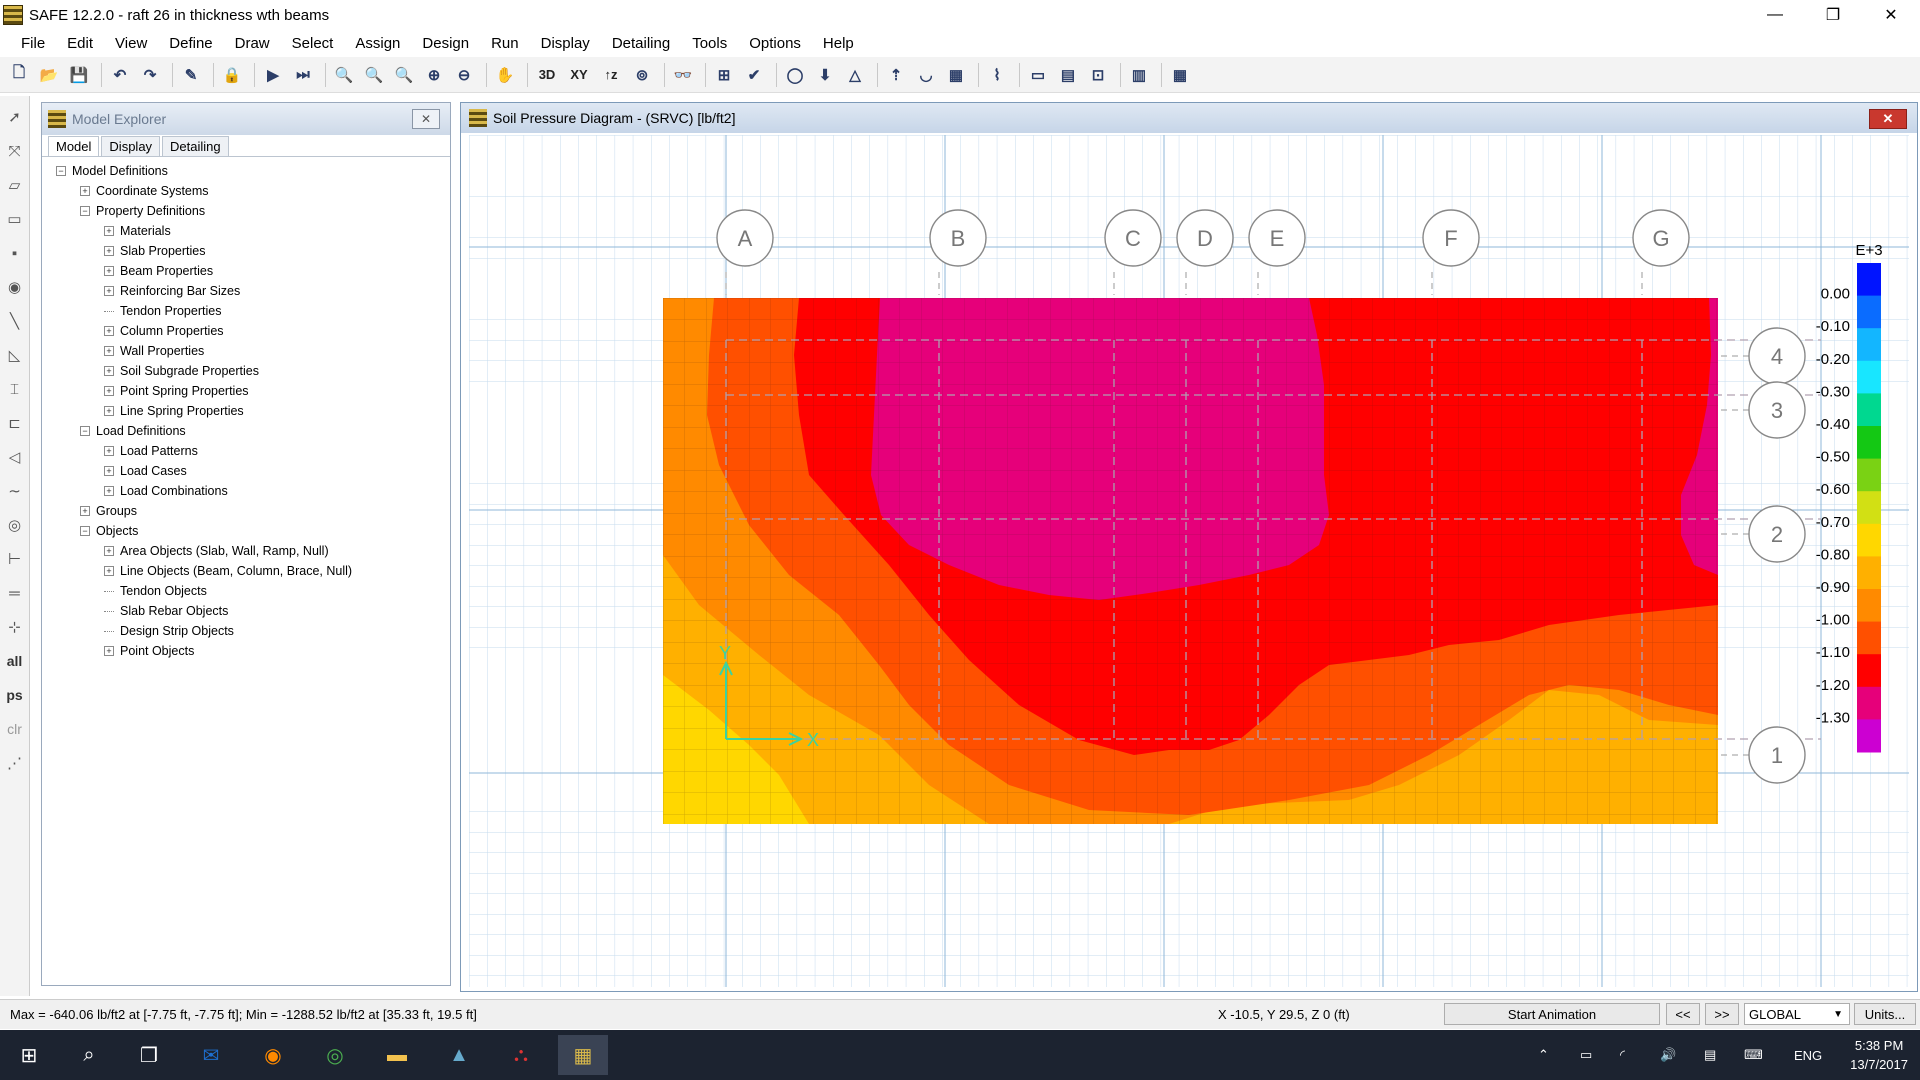  Describe the element at coordinates (1753, 1055) in the screenshot. I see `keyboard-icon: ⌨` at that location.